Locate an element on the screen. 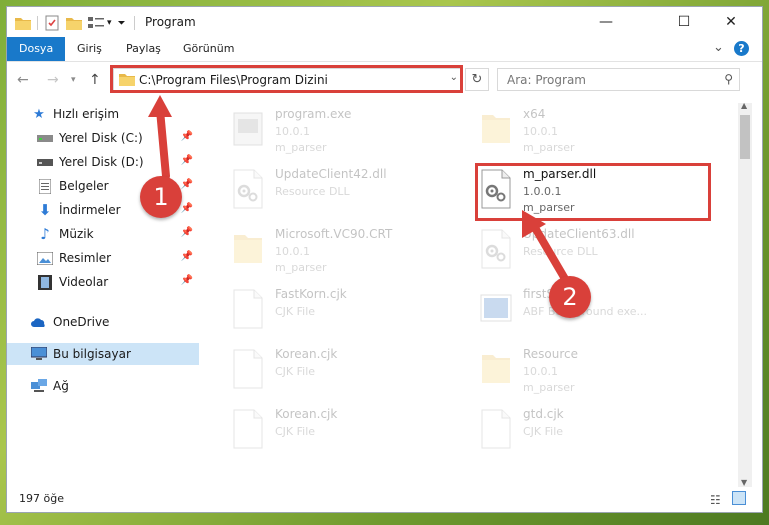 The width and height of the screenshot is (769, 525). arrow-1-head is located at coordinates (160, 106).